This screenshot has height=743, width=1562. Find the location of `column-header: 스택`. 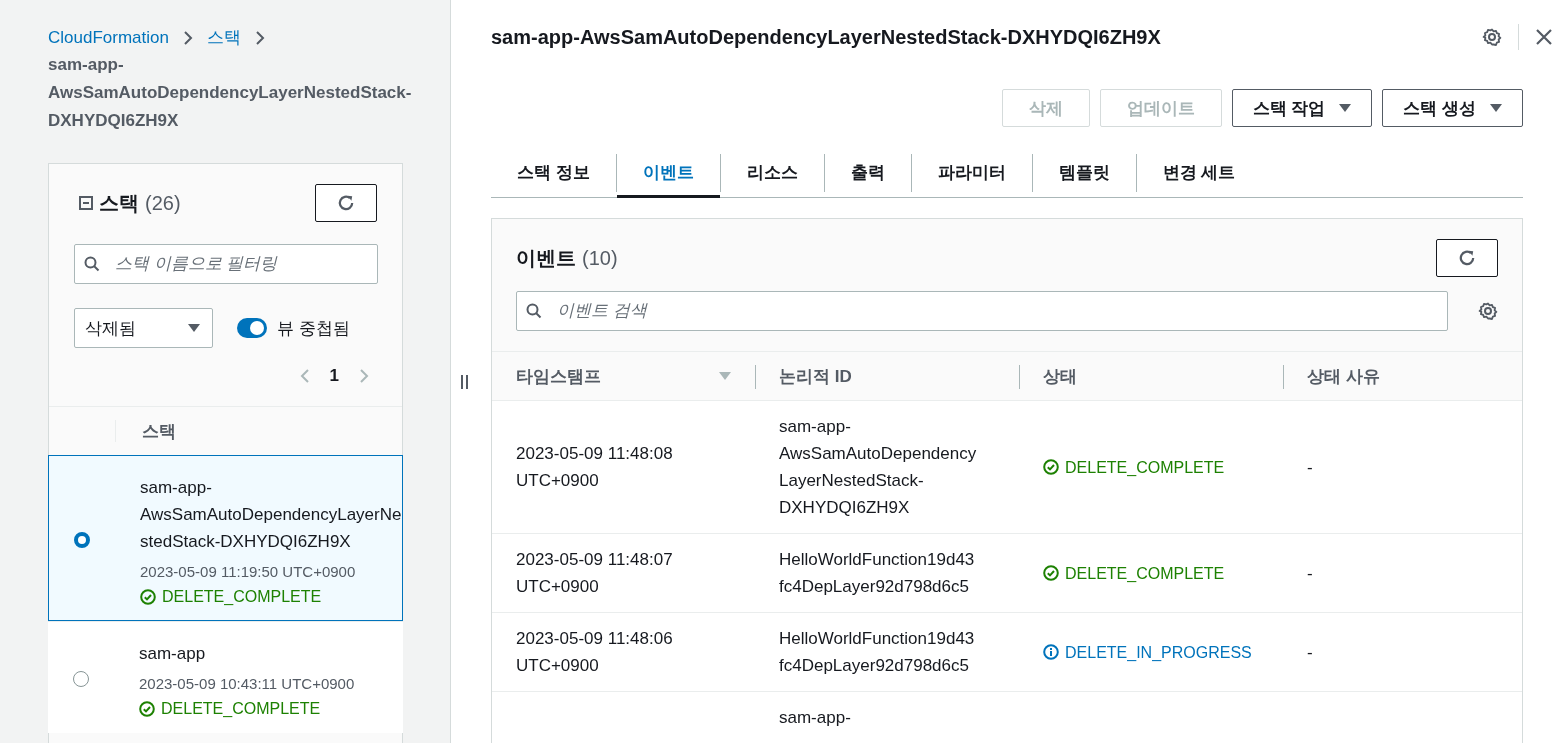

column-header: 스택 is located at coordinates (159, 431).